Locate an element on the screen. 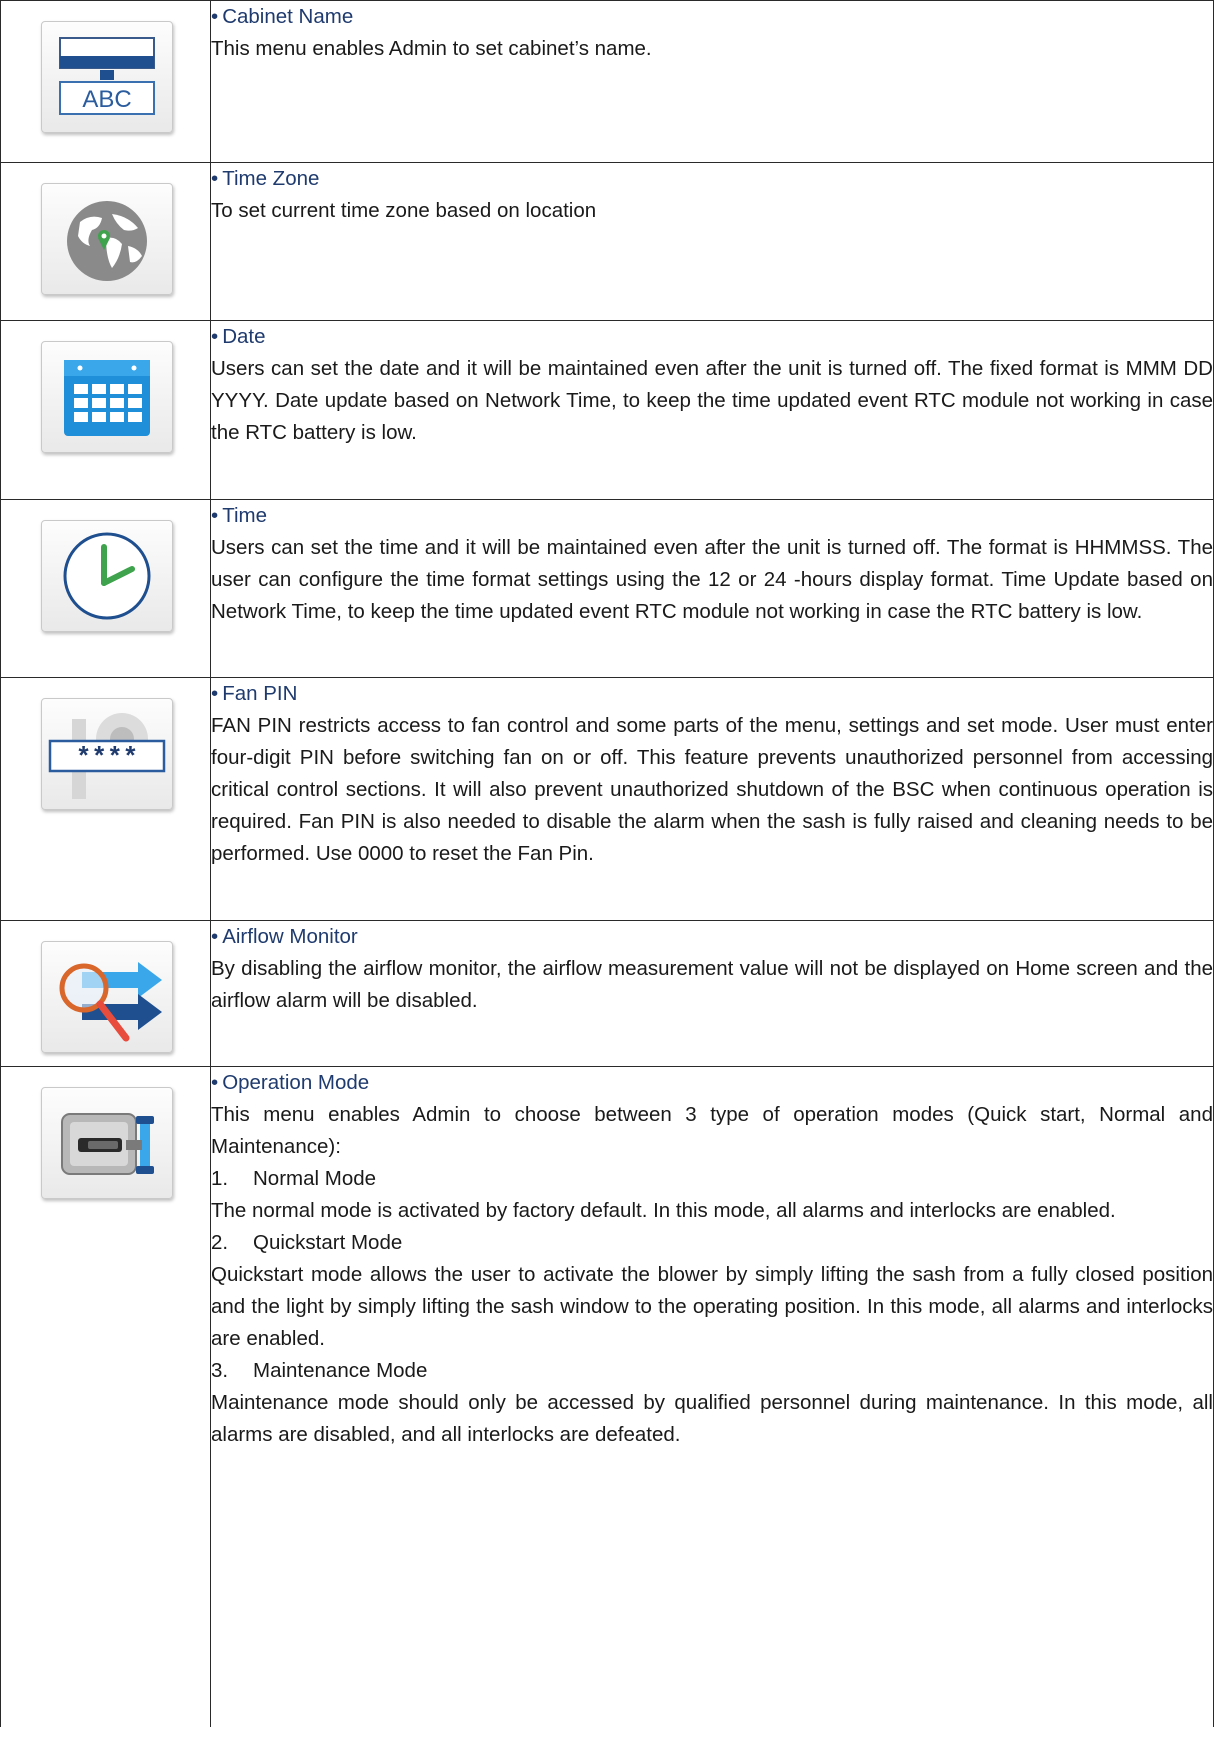  section-heading: • Fan PIN is located at coordinates (254, 693).